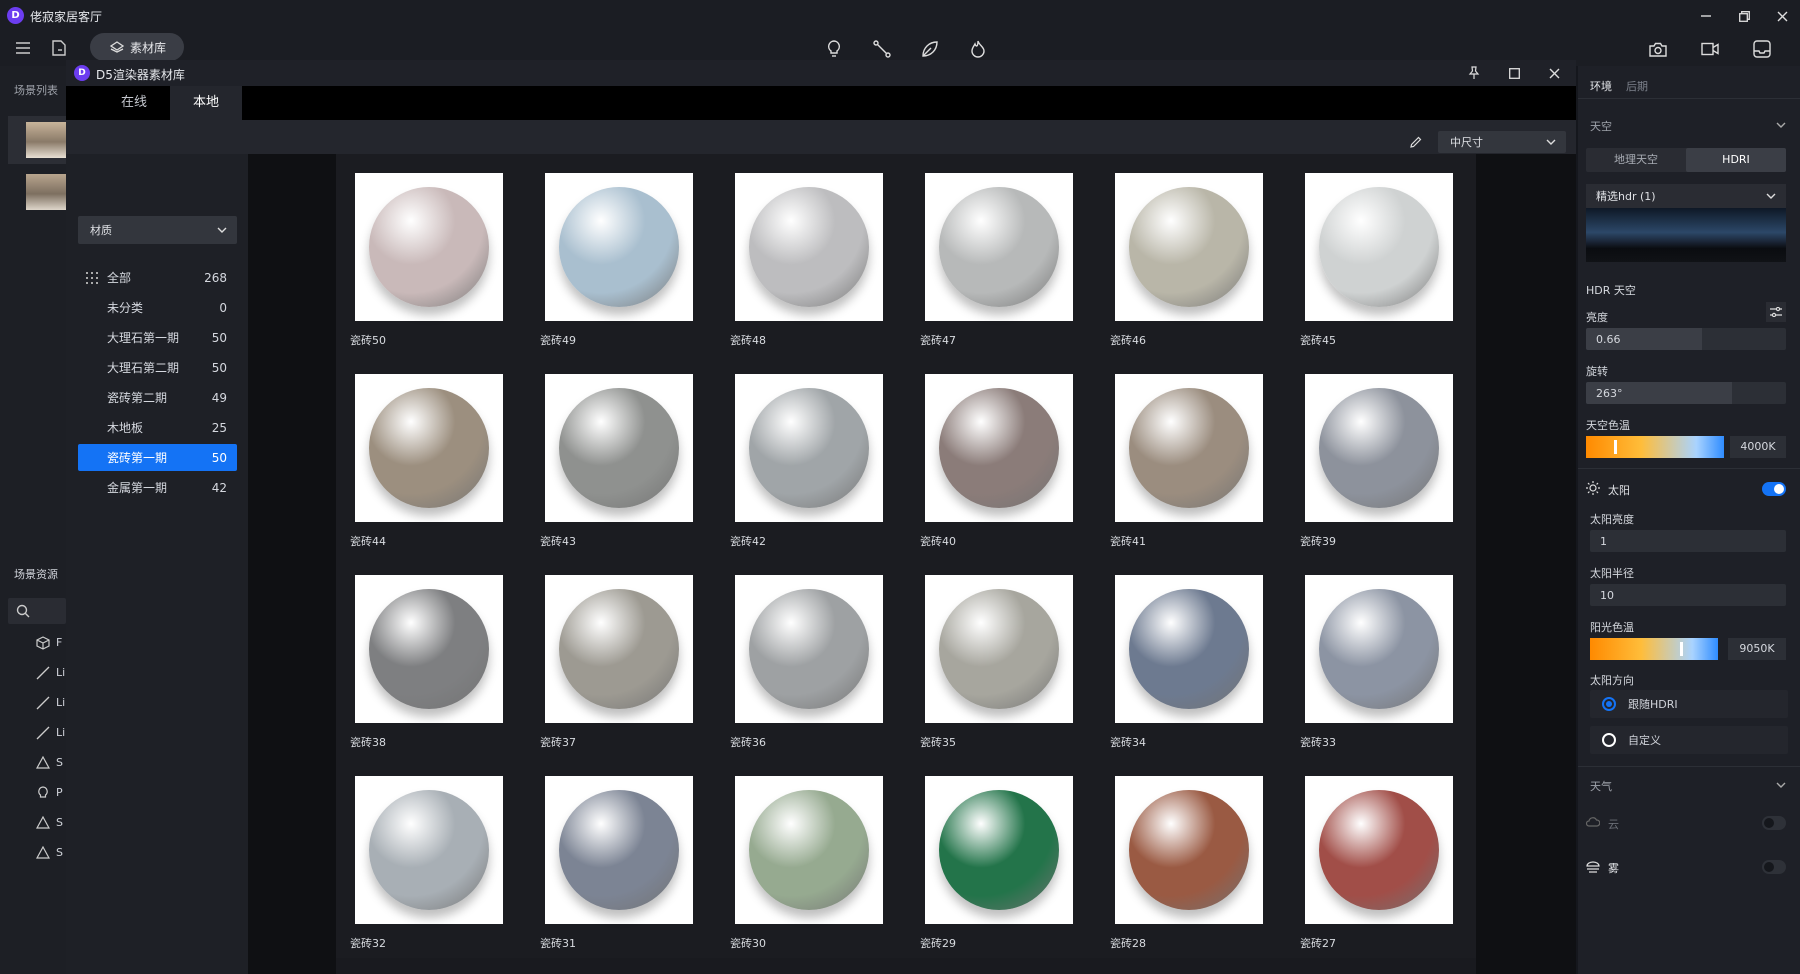  I want to click on sun-direction-follow-hdri: 跟随HDRI, so click(1689, 704).